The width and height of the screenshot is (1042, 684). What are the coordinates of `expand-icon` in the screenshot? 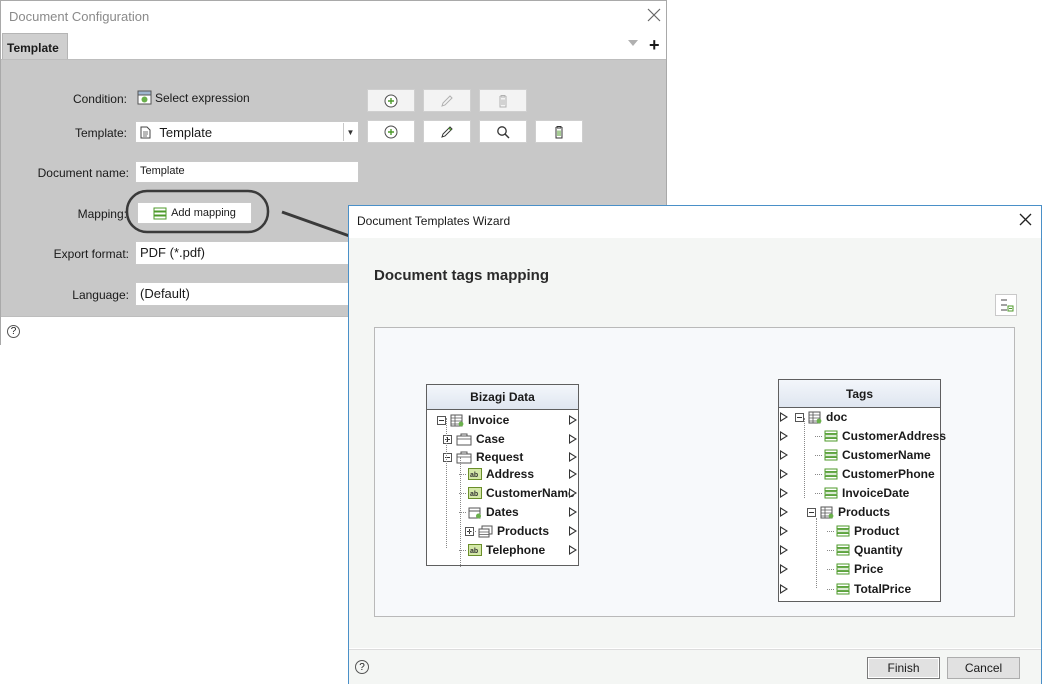 It's located at (447, 439).